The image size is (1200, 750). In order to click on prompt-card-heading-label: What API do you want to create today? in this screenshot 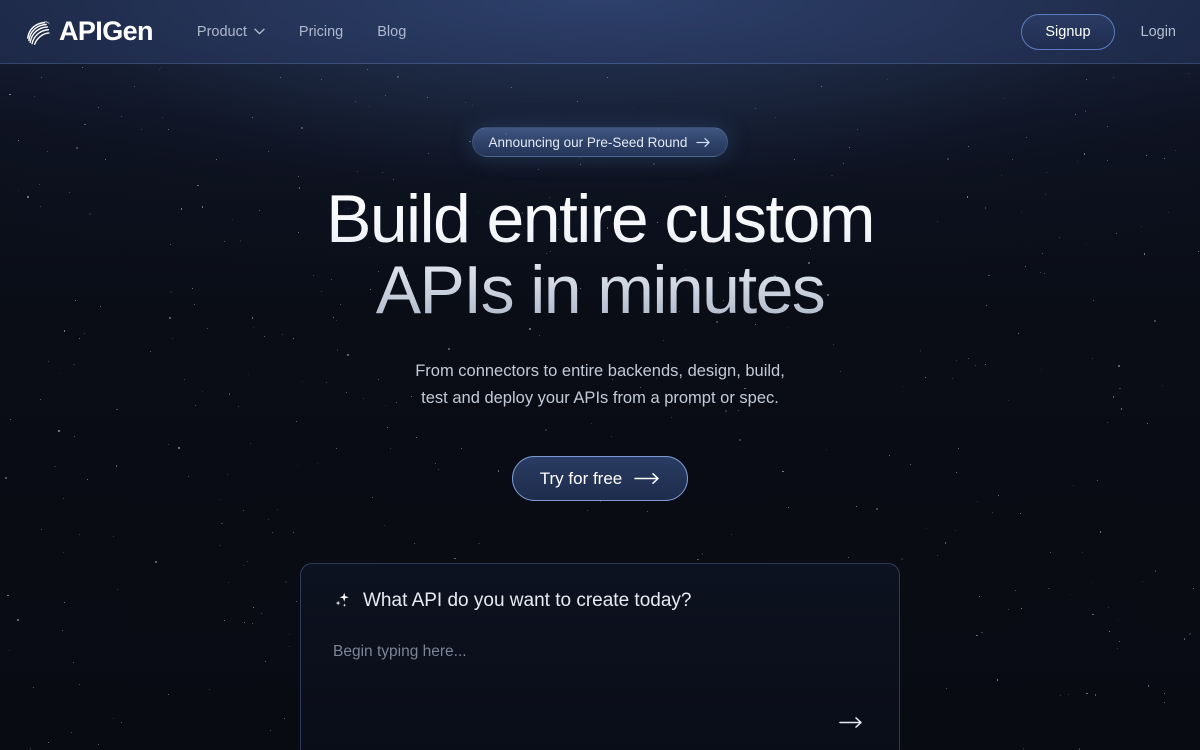, I will do `click(527, 600)`.